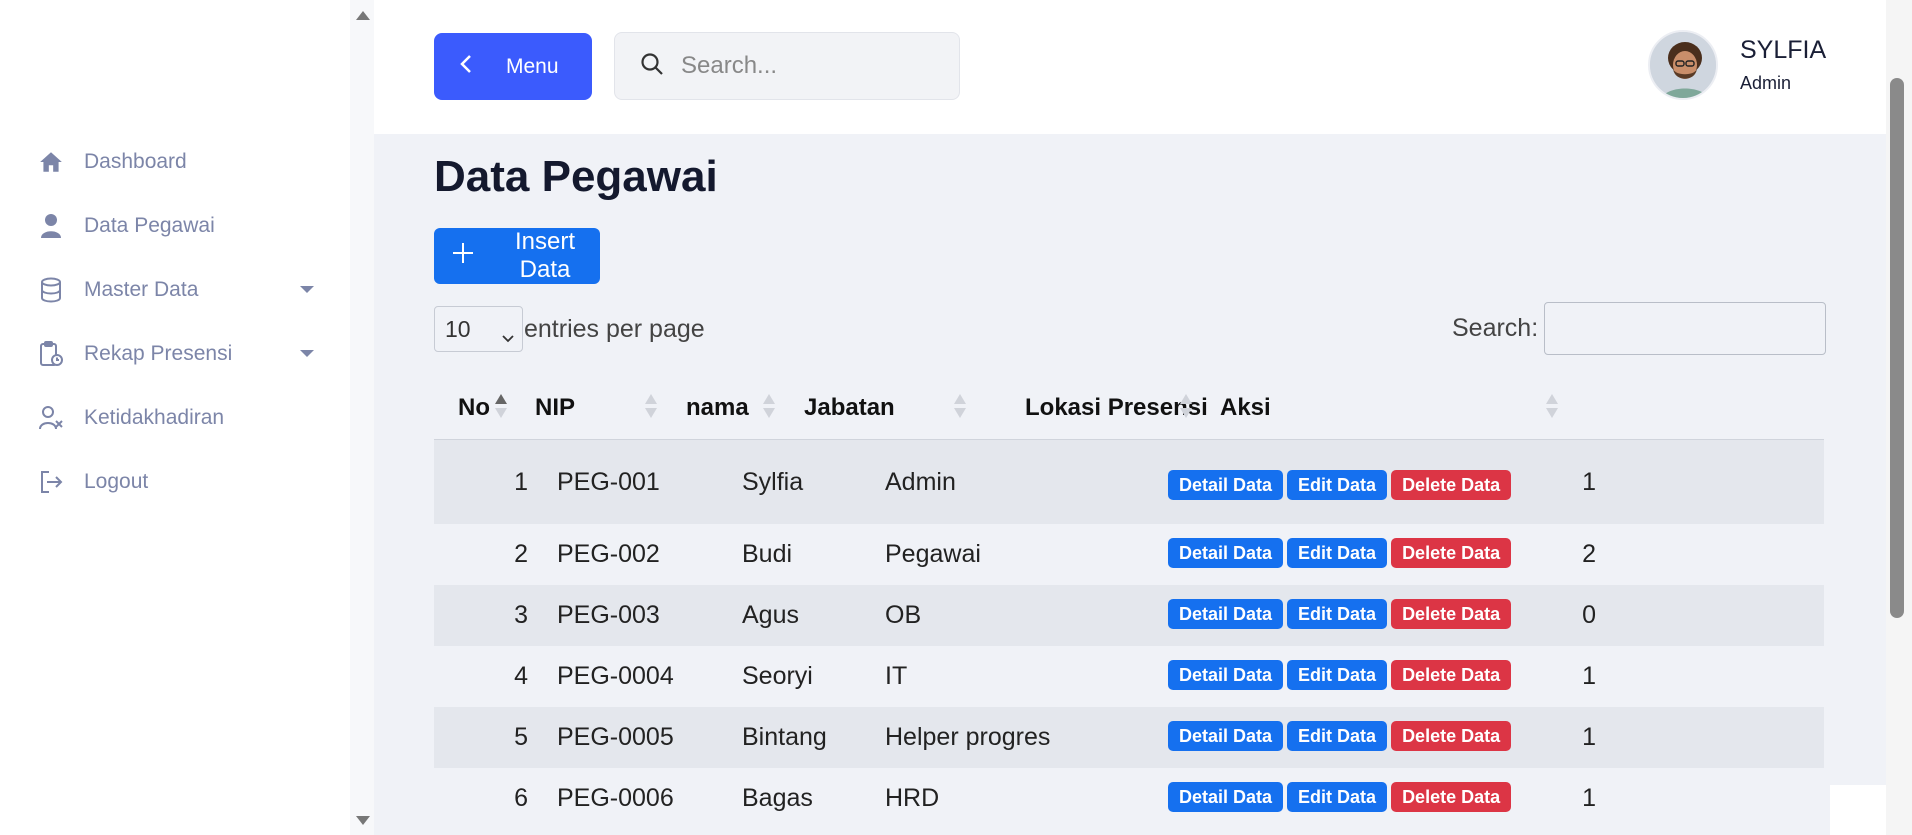  What do you see at coordinates (920, 482) in the screenshot?
I see `cell-jabatan: Admin` at bounding box center [920, 482].